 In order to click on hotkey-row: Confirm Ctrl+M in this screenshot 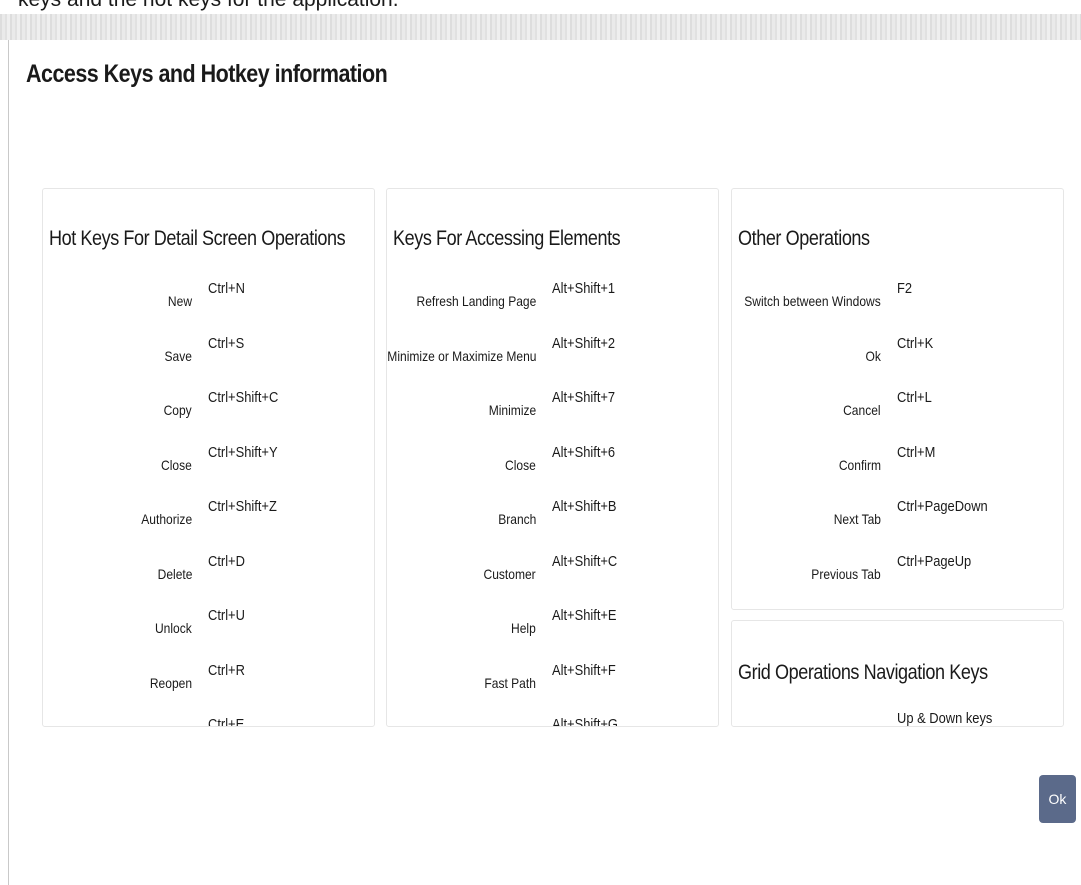, I will do `click(897, 465)`.